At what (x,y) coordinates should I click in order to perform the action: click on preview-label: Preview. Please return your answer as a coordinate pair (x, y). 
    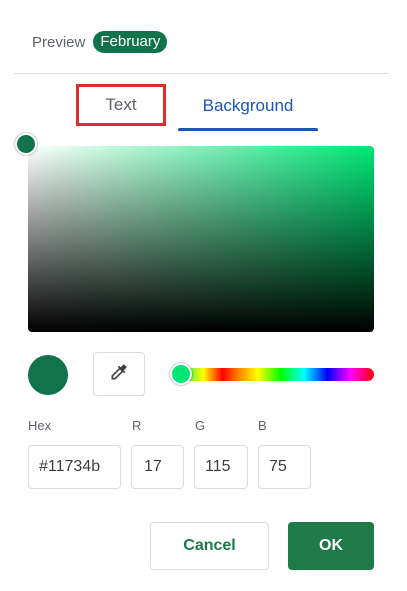
    Looking at the image, I should click on (59, 42).